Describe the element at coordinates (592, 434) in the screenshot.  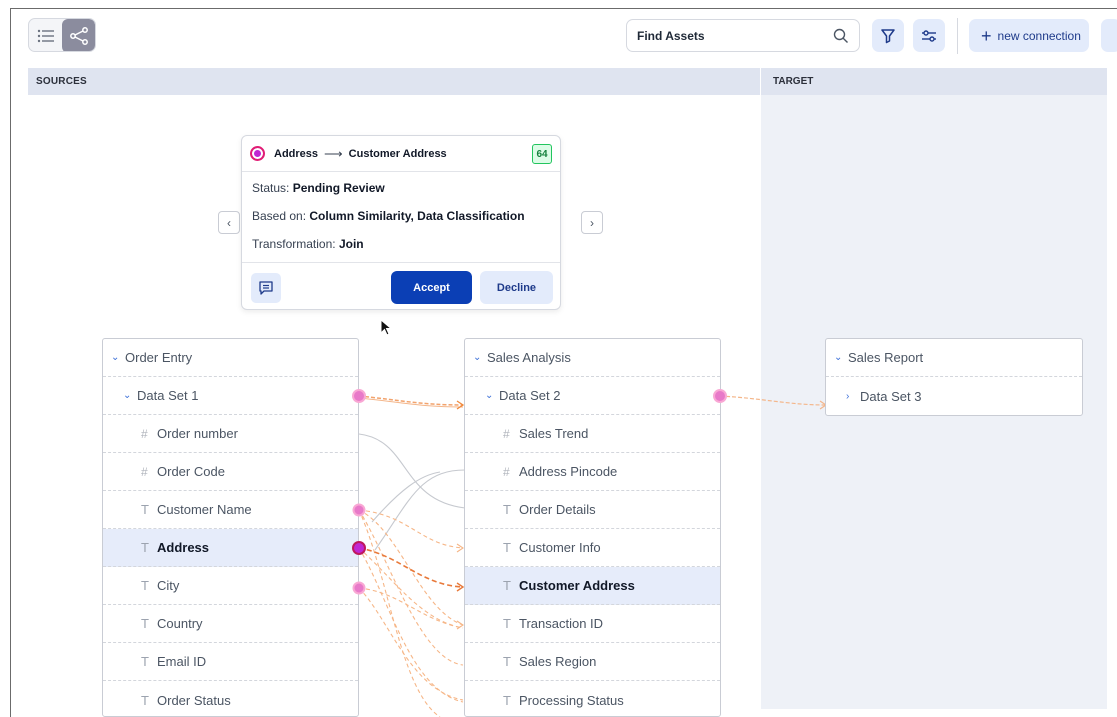
I see `field-row: # Sales Trend` at that location.